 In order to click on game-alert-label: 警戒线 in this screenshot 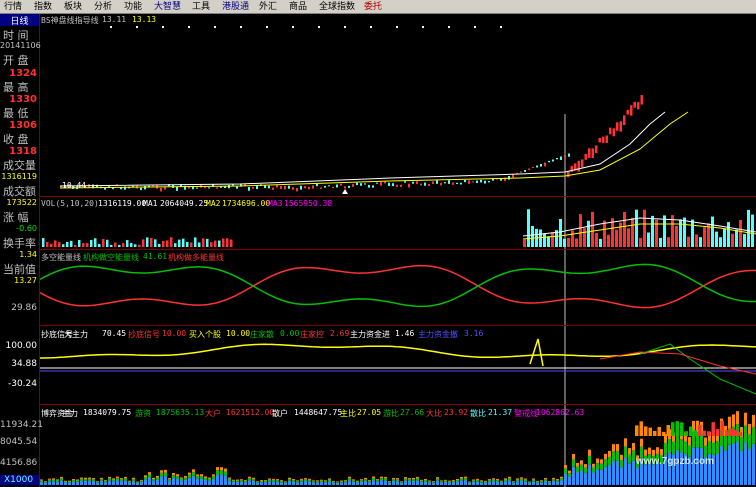, I will do `click(526, 413)`.